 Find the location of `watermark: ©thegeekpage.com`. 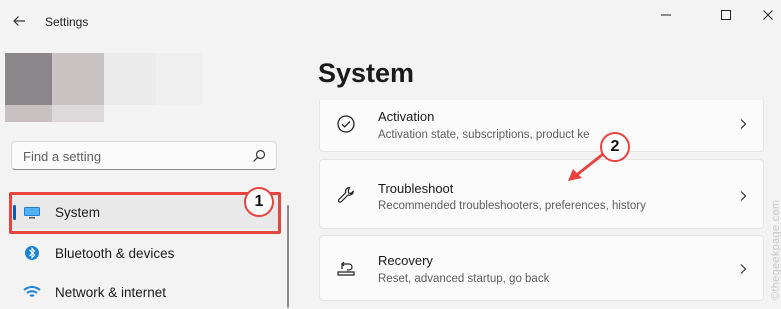

watermark: ©thegeekpage.com is located at coordinates (768, 215).